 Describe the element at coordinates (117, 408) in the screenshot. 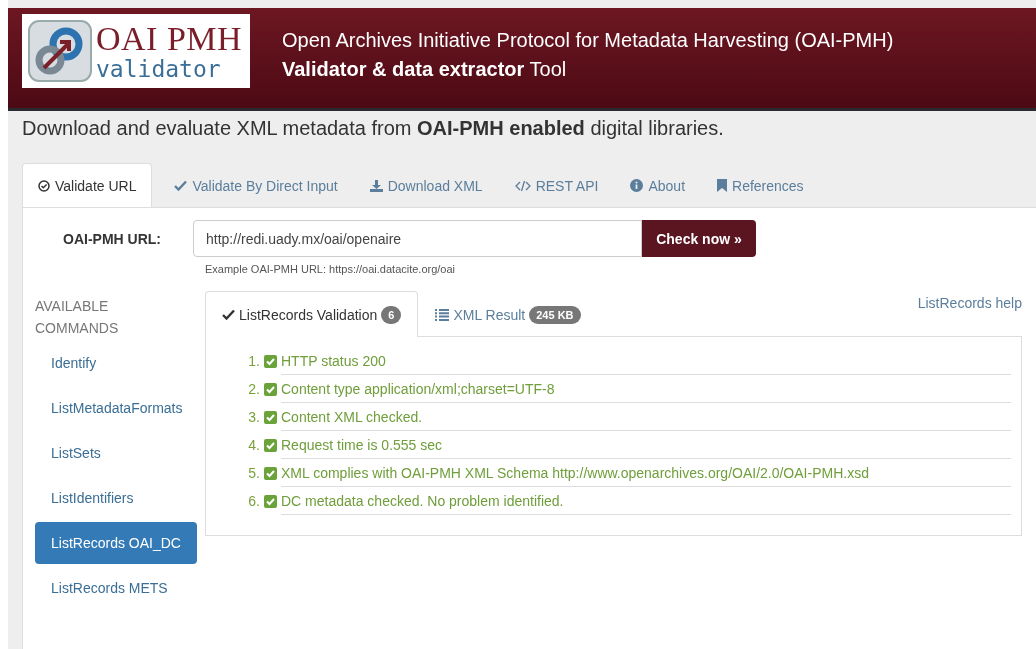

I see `command-item: ListMetadataFormats` at that location.